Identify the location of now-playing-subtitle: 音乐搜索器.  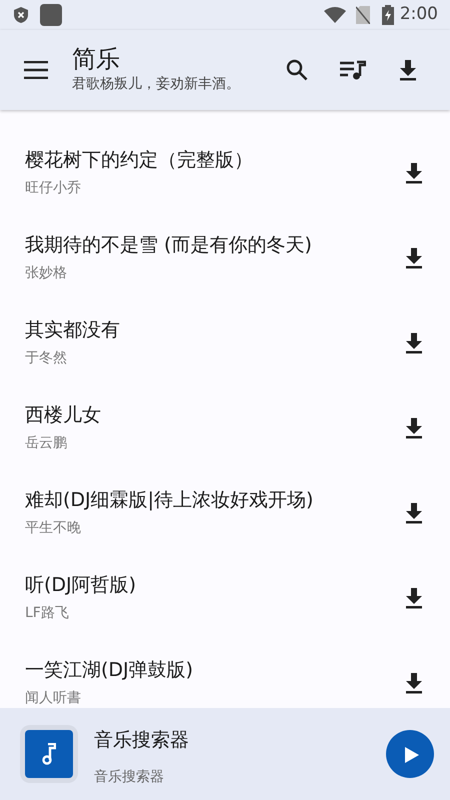
(129, 777).